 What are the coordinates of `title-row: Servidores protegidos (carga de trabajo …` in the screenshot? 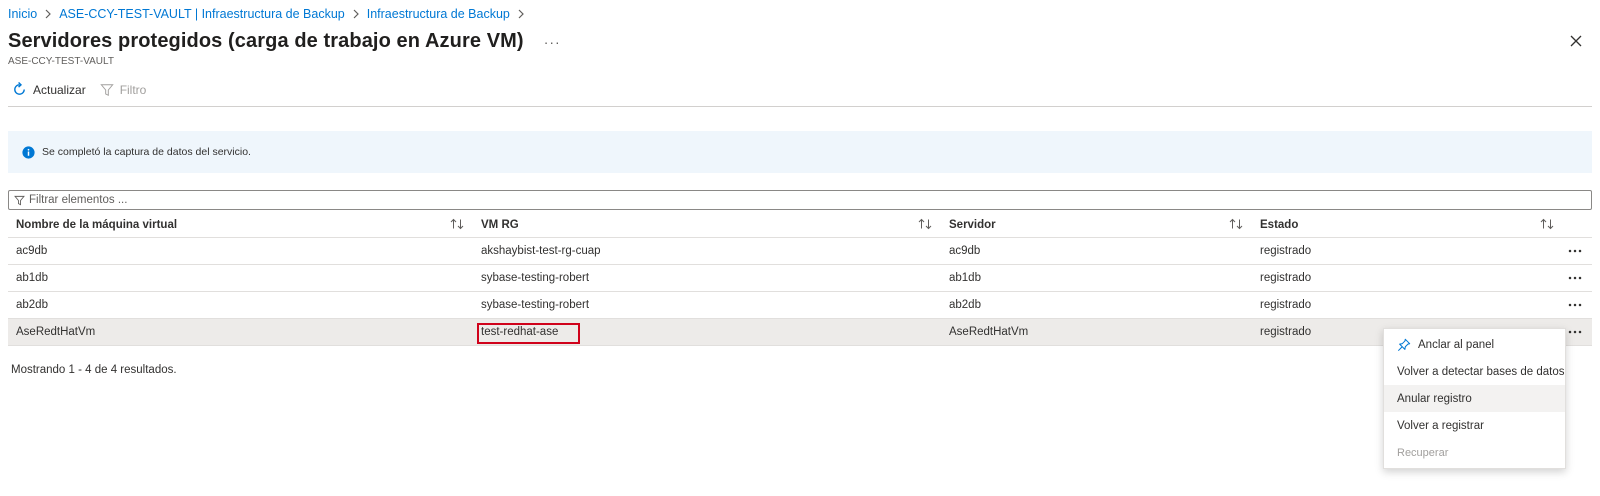 It's located at (284, 41).